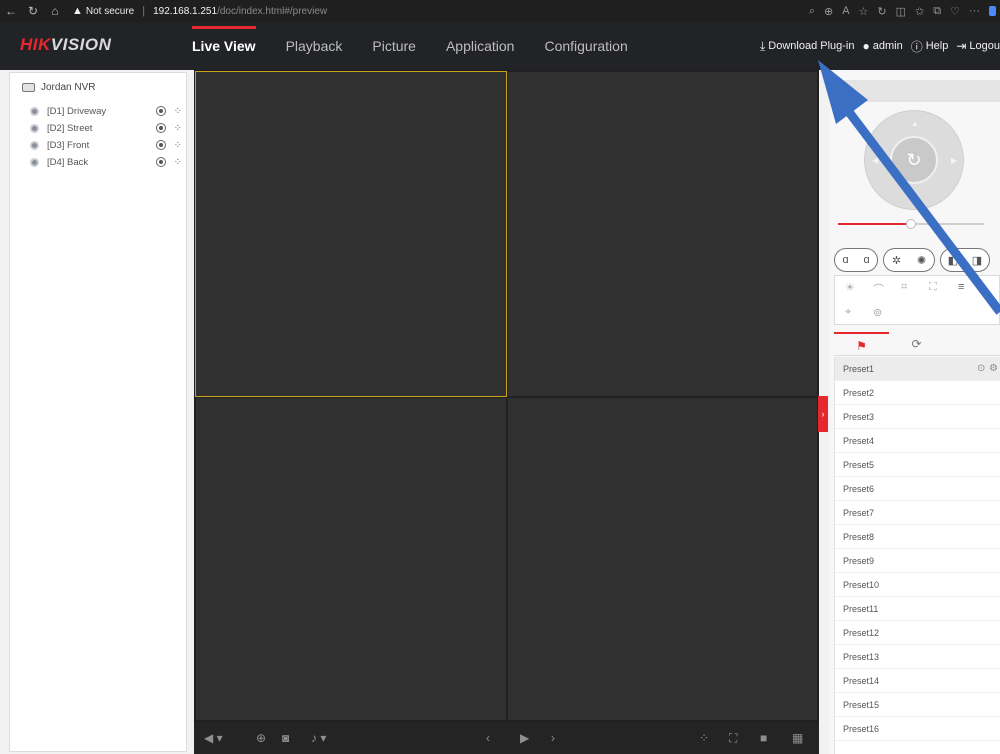 The image size is (1000, 754). I want to click on preset-item: Preset9, so click(917, 561).